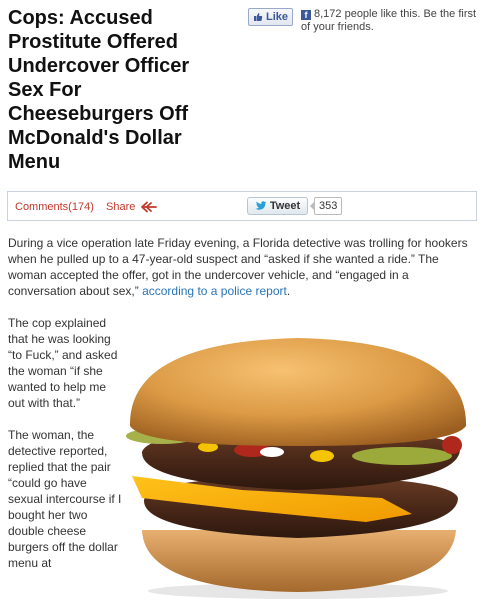  I want to click on thumbs-up-icon, so click(258, 17).